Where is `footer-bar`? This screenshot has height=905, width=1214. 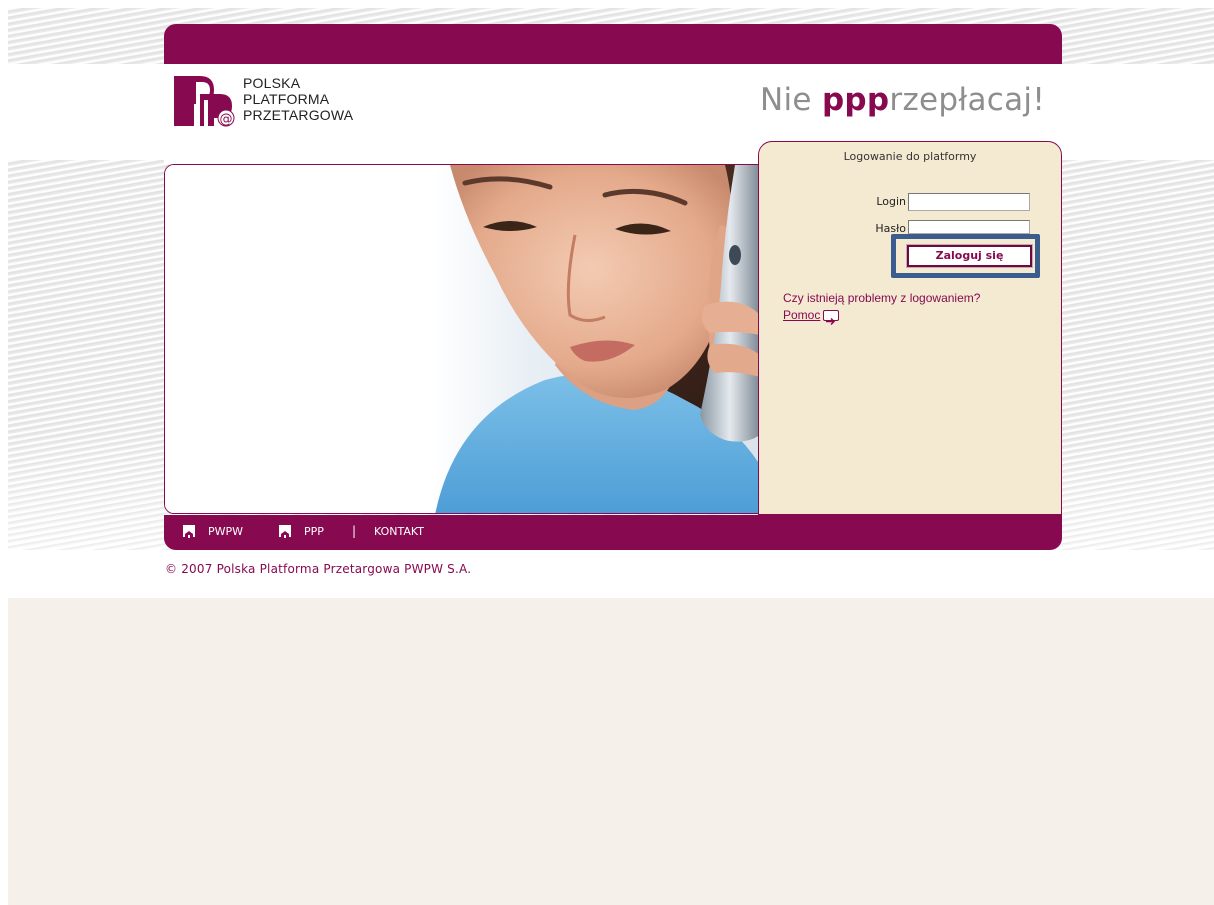
footer-bar is located at coordinates (613, 532).